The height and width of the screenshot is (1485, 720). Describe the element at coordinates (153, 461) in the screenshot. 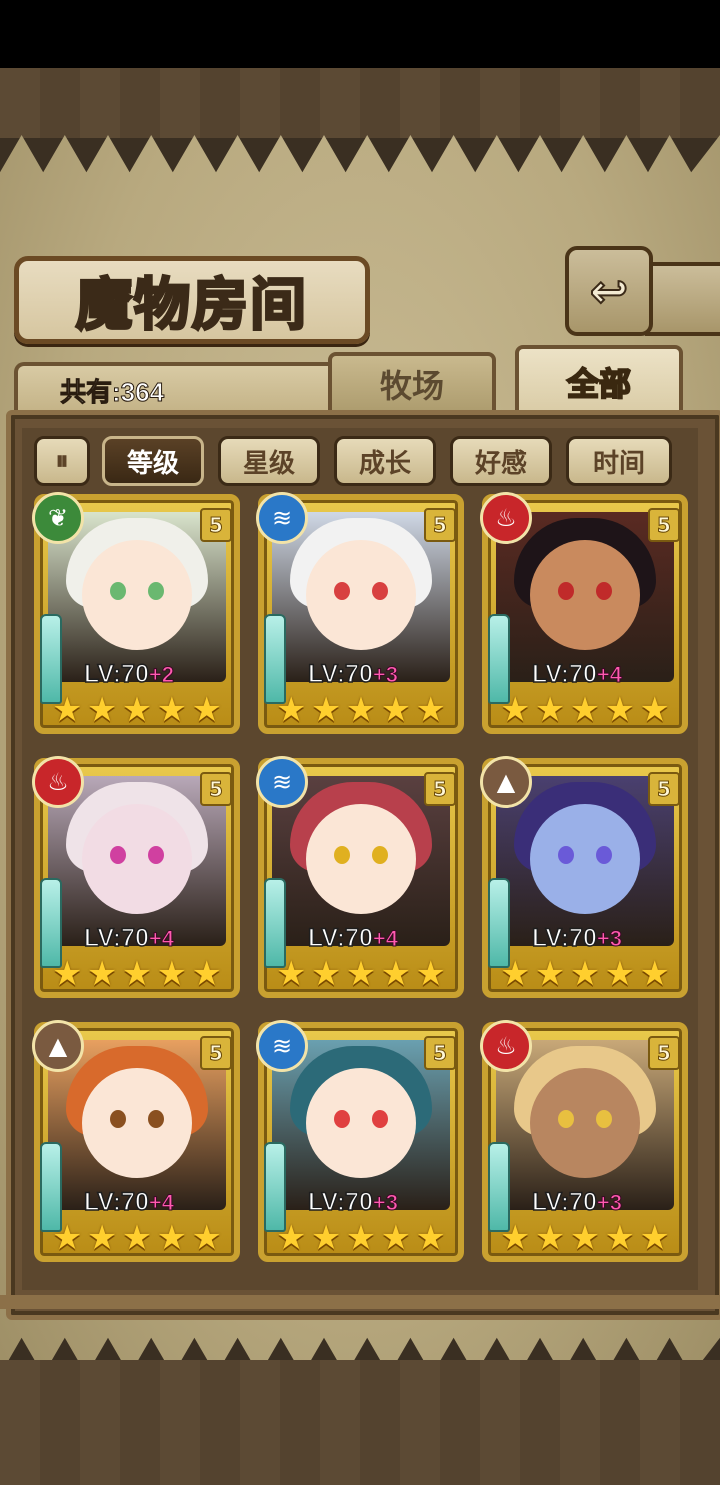

I see `filter-level: 等级` at that location.